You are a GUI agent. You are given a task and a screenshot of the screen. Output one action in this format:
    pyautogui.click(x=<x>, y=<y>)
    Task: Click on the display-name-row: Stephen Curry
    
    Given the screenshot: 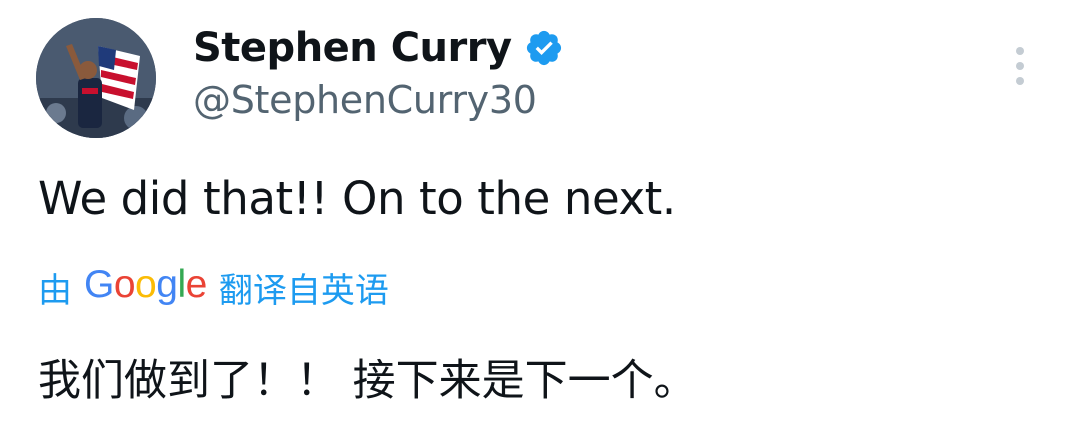 What is the action you would take?
    pyautogui.click(x=378, y=48)
    